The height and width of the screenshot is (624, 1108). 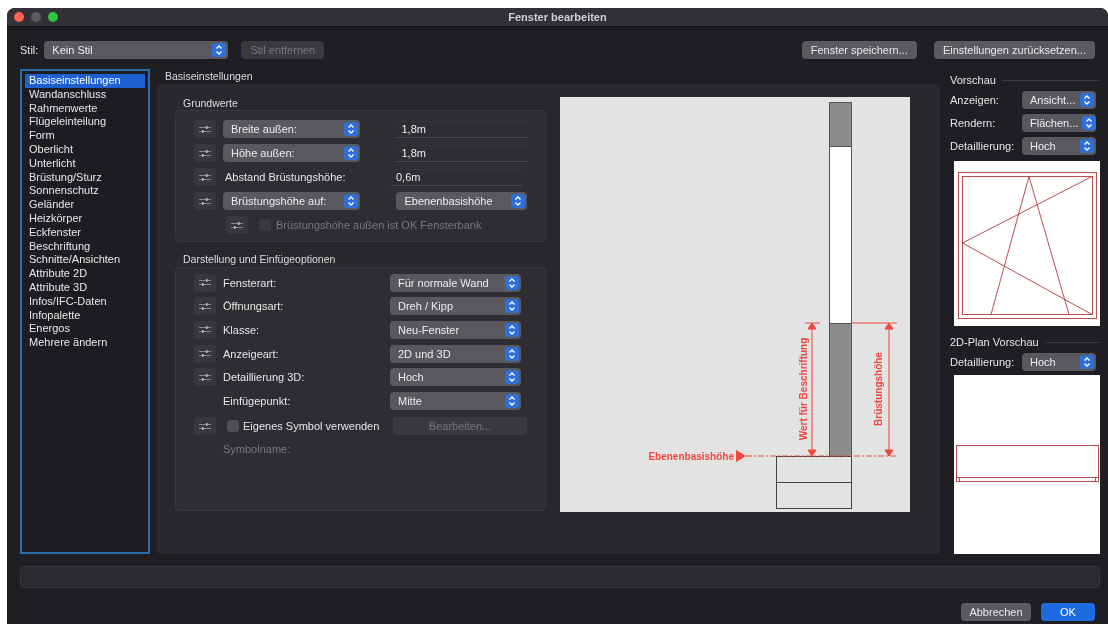 What do you see at coordinates (85, 205) in the screenshot?
I see `sidebar-item: Geländer` at bounding box center [85, 205].